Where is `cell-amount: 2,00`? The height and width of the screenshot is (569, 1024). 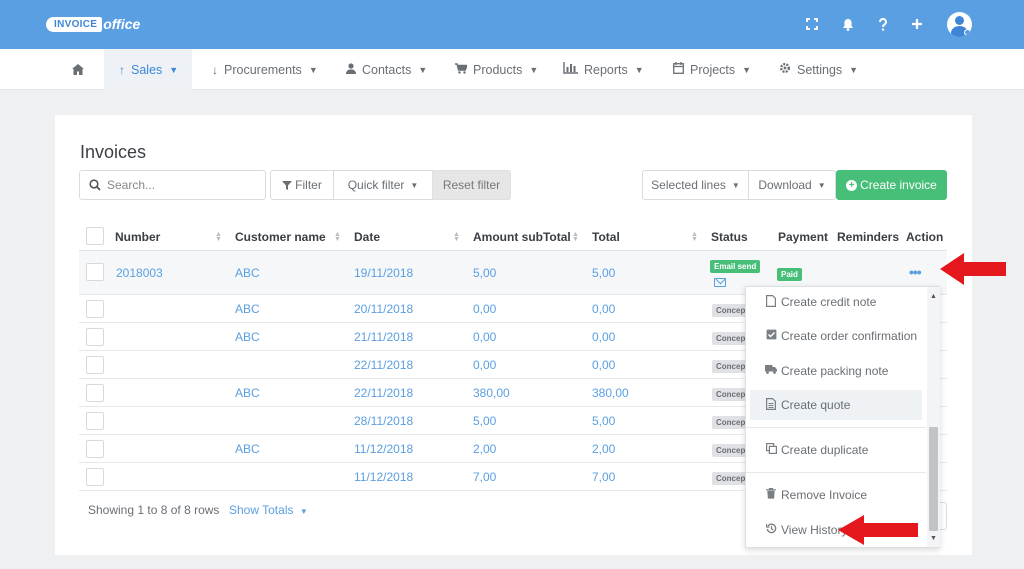 cell-amount: 2,00 is located at coordinates (485, 449).